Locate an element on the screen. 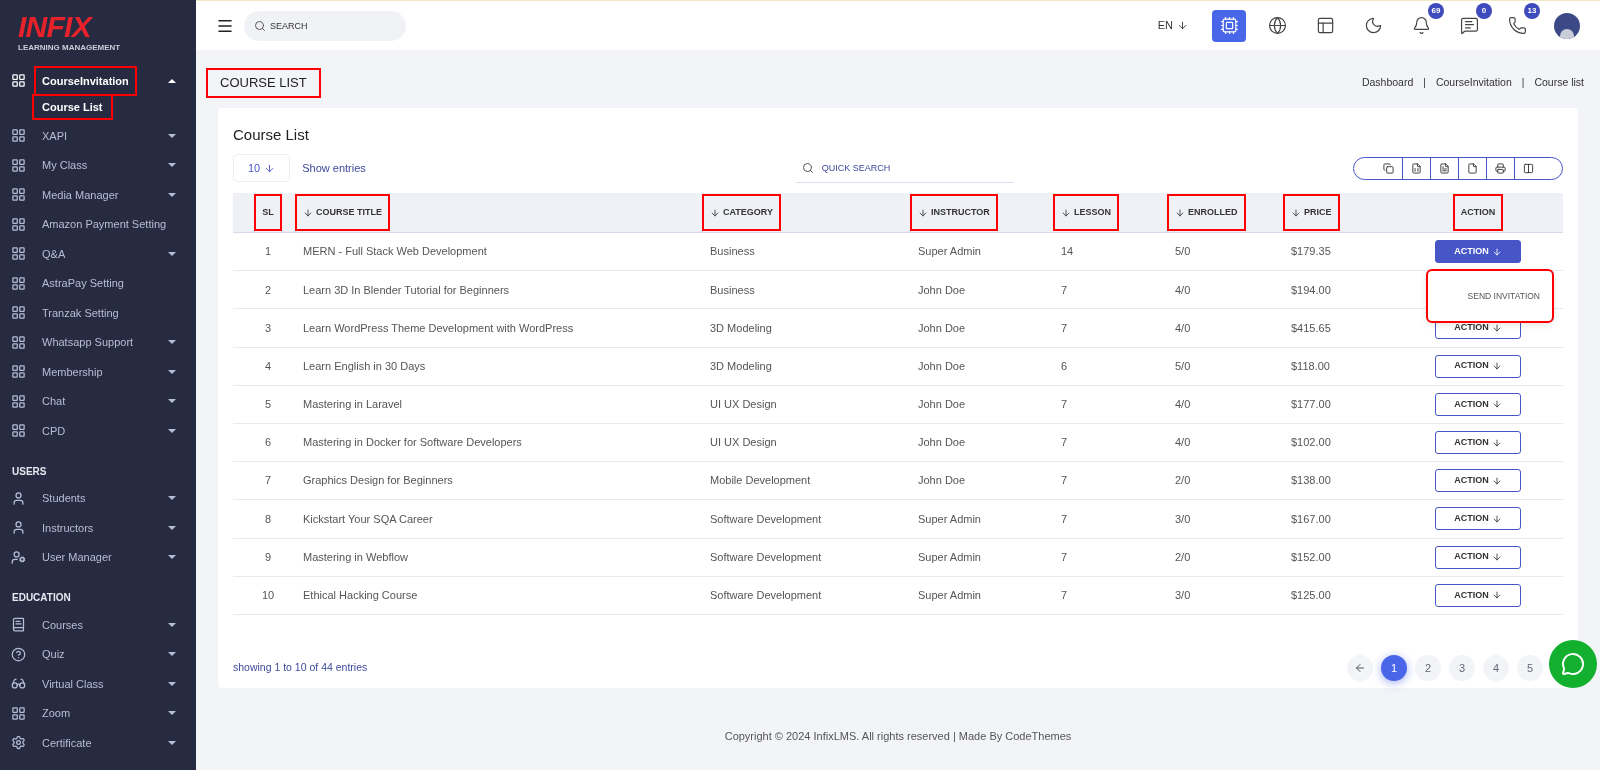 Image resolution: width=1600 pixels, height=770 pixels. column-header: INSTRUCTOR is located at coordinates (954, 212).